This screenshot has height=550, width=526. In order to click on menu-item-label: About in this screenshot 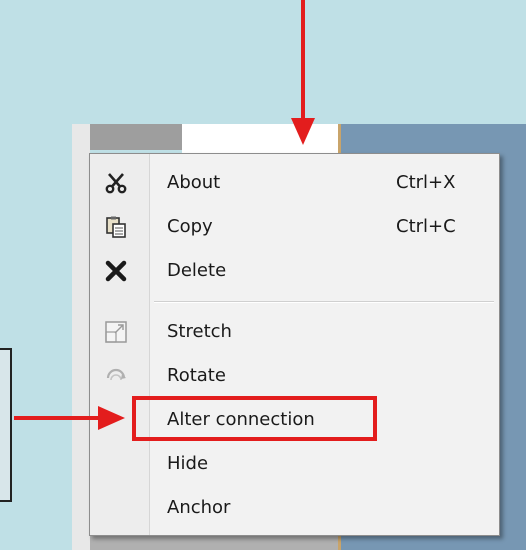, I will do `click(194, 182)`.